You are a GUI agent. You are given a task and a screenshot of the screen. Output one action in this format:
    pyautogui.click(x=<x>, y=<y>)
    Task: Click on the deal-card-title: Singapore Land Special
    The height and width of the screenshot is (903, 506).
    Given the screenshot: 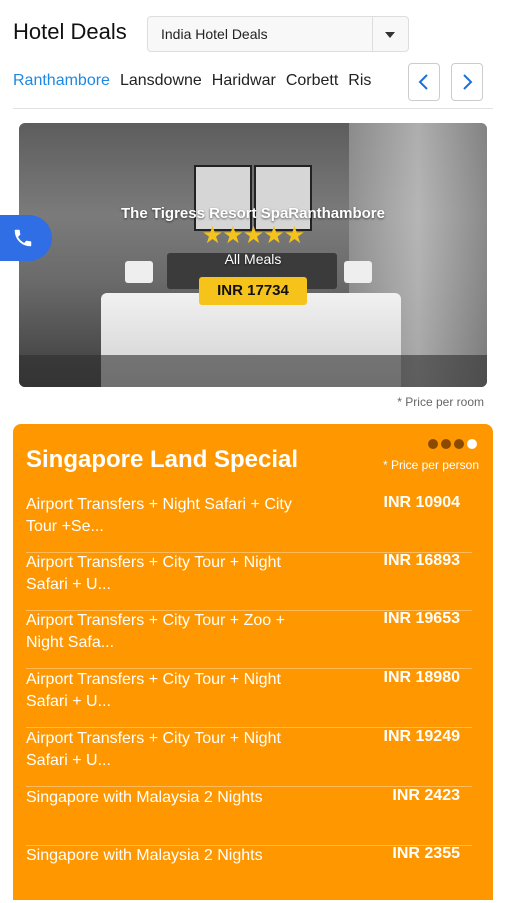 What is the action you would take?
    pyautogui.click(x=162, y=459)
    